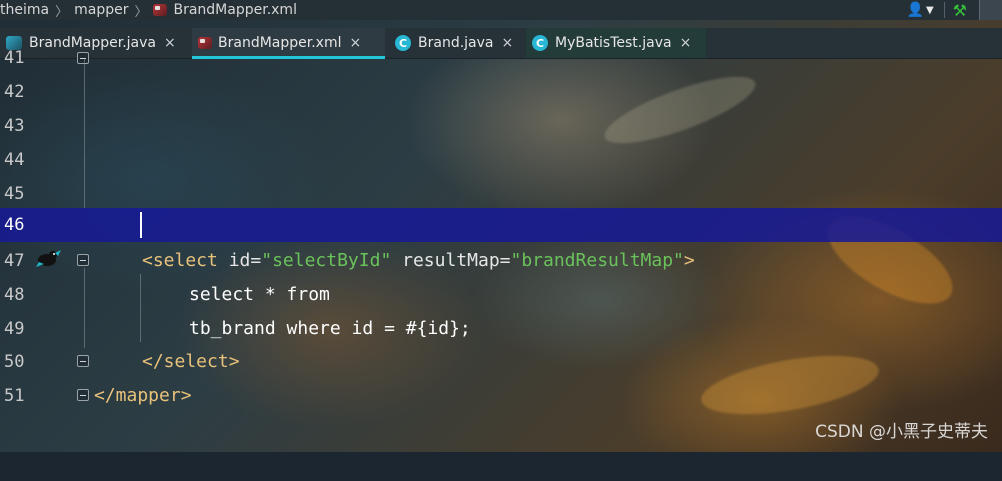 This screenshot has height=481, width=1002. I want to click on xml-tag-open: <select, so click(185, 260).